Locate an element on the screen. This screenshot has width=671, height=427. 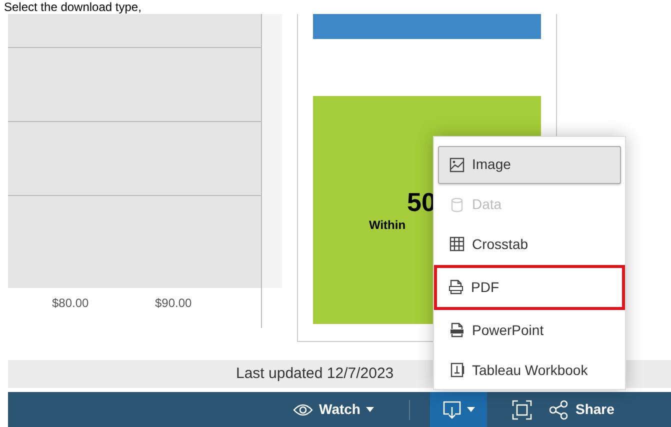
download-button is located at coordinates (459, 409).